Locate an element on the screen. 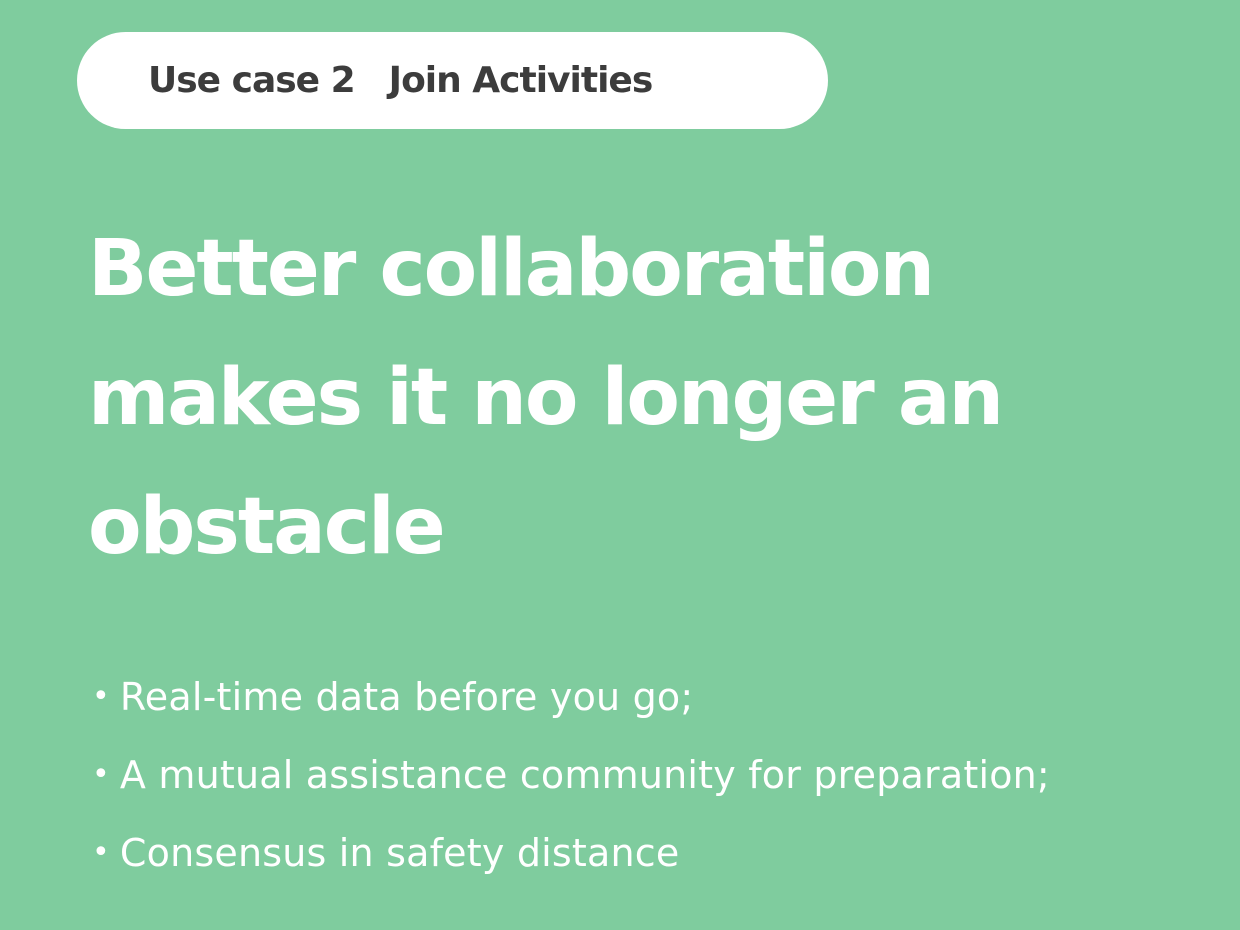 The image size is (1240, 930). headline-line: obstacle is located at coordinates (267, 527).